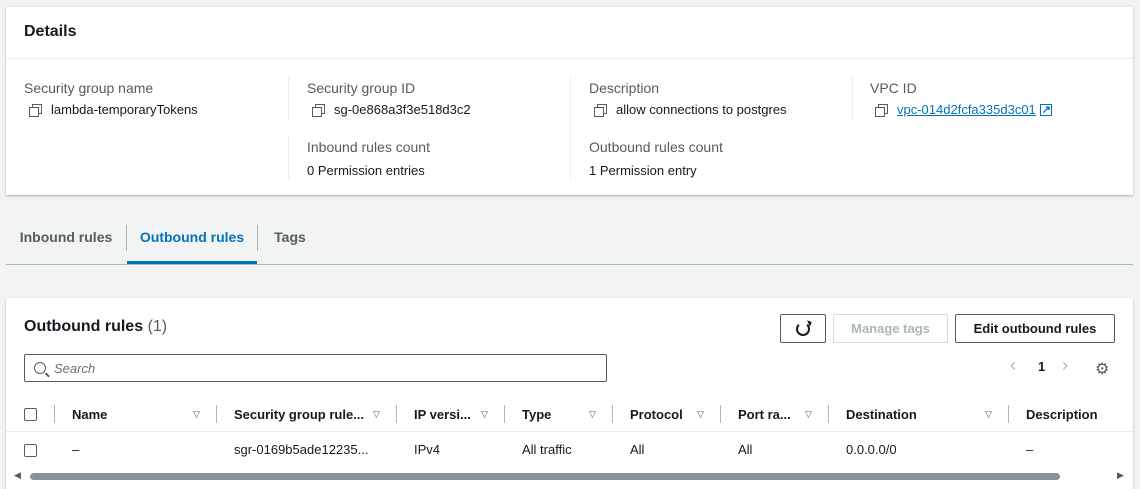 This screenshot has width=1140, height=489. I want to click on cell-destination: 0.0.0.0/0, so click(871, 449).